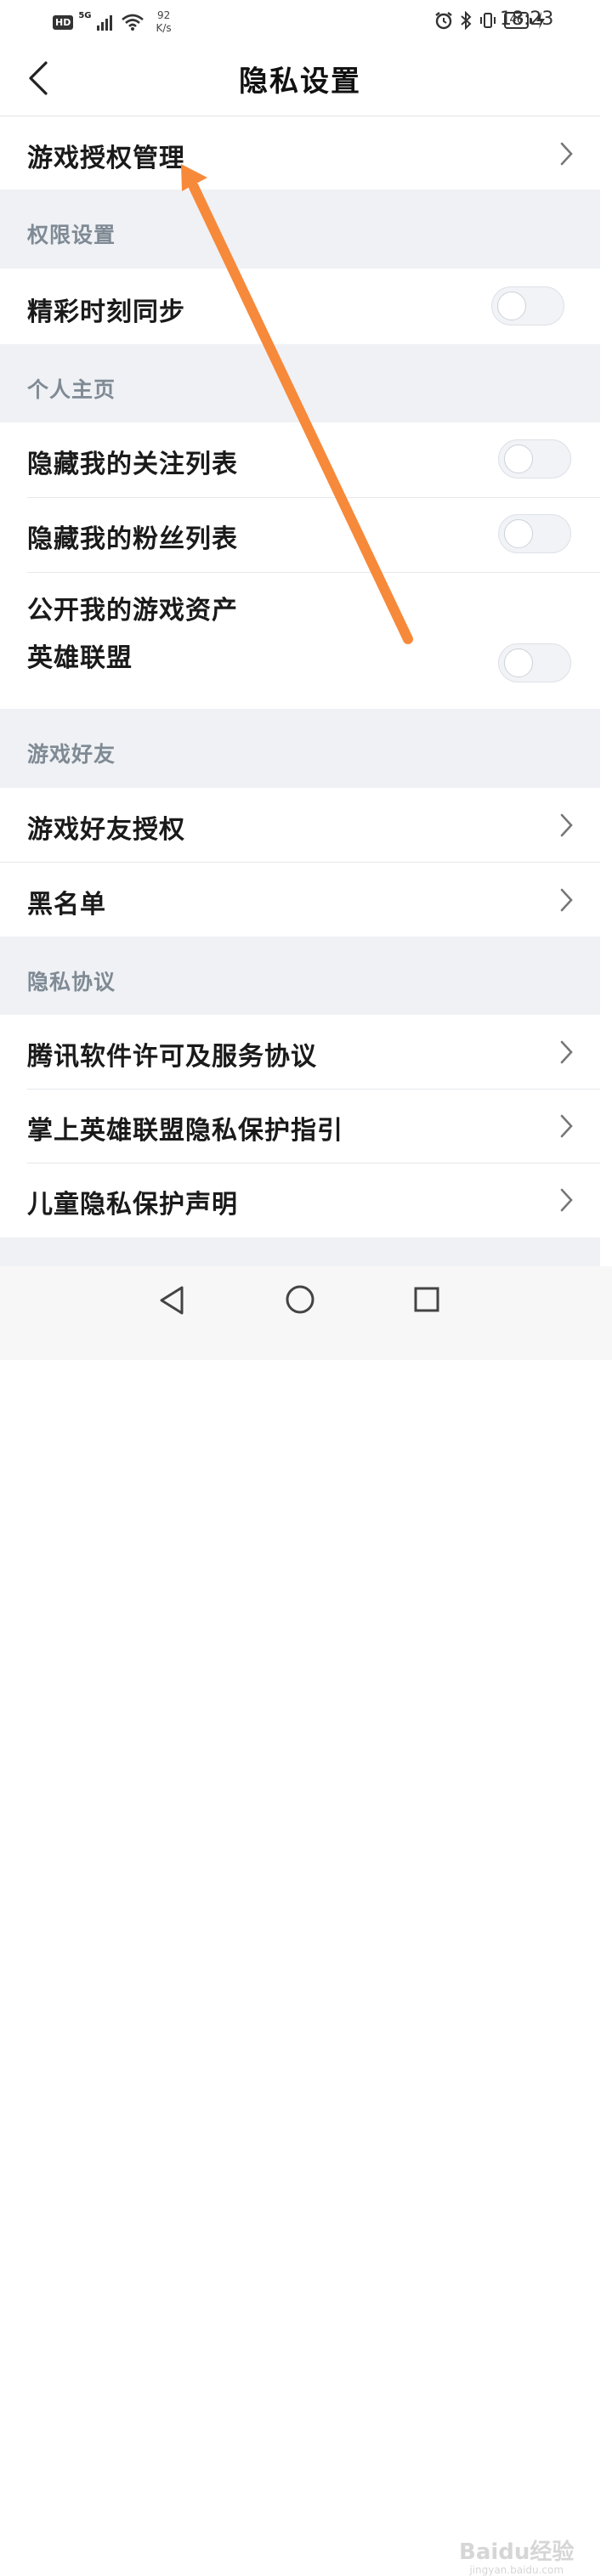 This screenshot has height=2576, width=612. What do you see at coordinates (527, 19) in the screenshot?
I see `clock: 18:23` at bounding box center [527, 19].